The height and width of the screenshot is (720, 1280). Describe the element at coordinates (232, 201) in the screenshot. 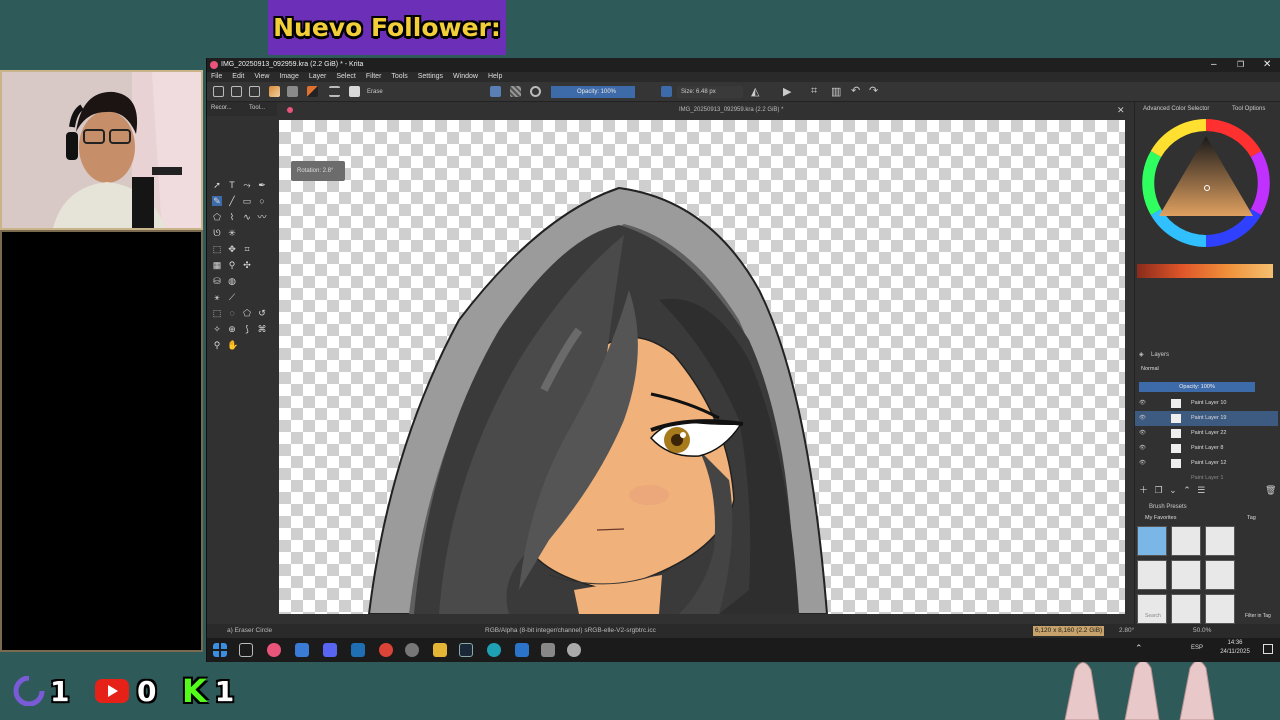

I see `line-icon: ╱` at that location.